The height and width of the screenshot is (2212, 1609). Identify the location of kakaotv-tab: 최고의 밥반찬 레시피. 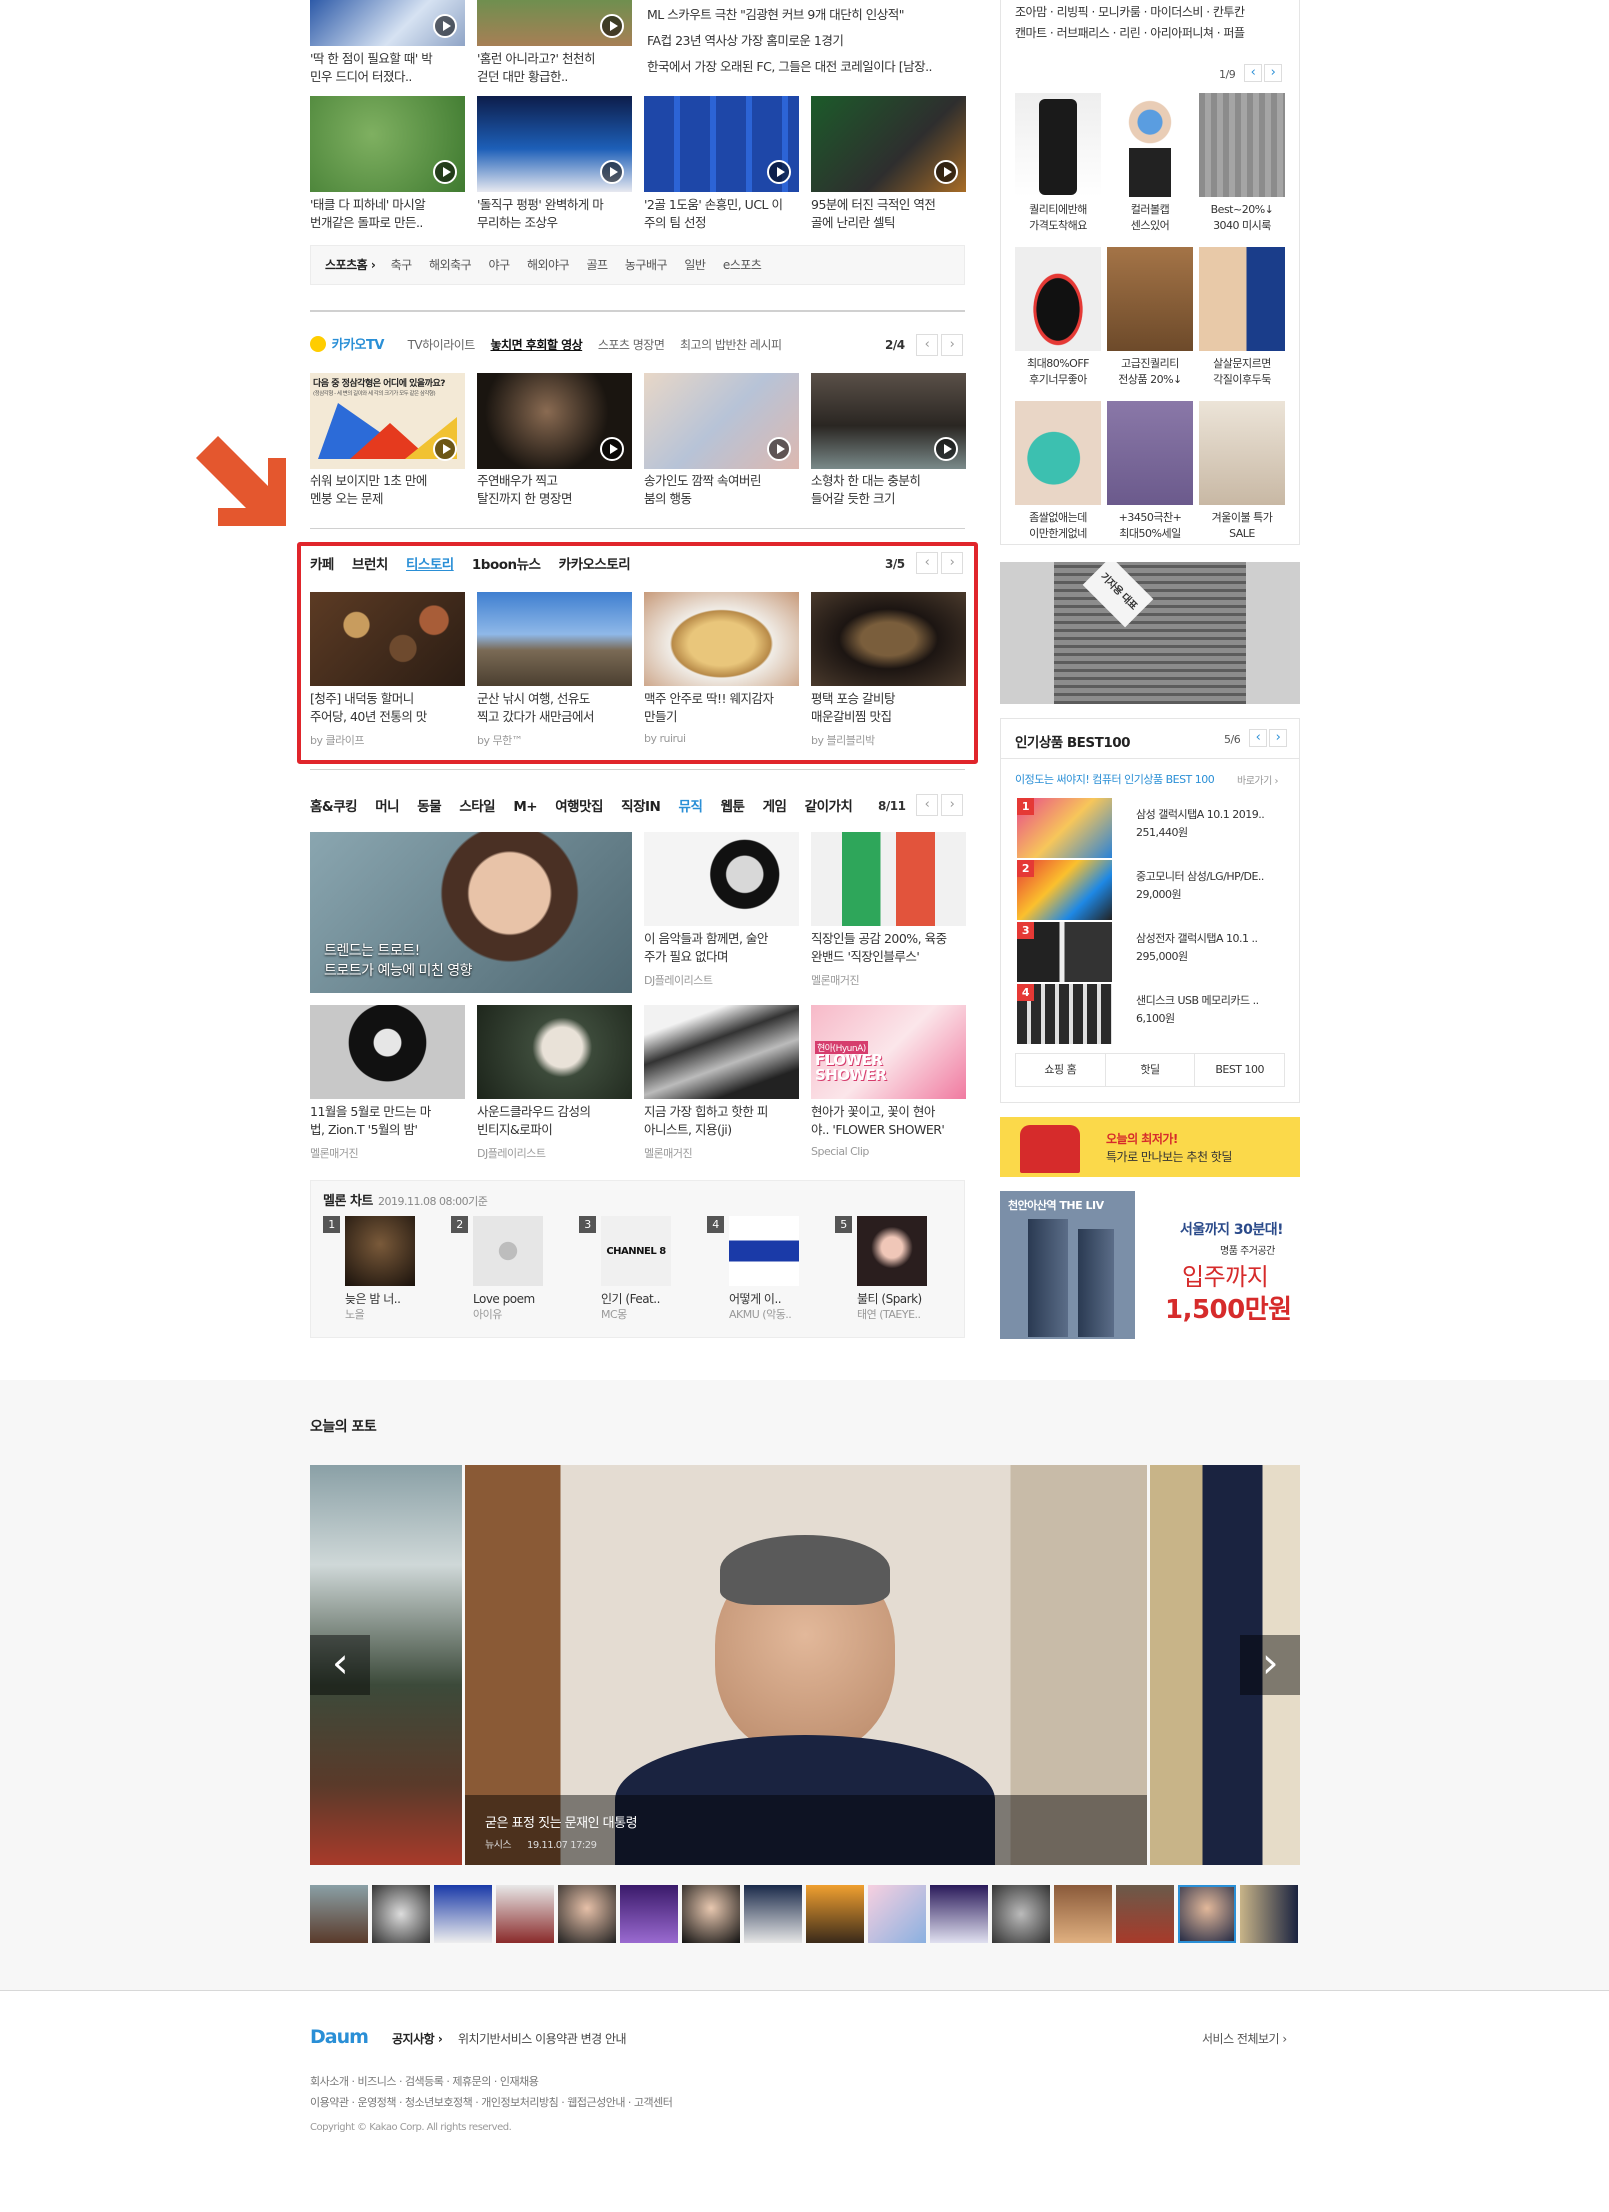
(731, 345).